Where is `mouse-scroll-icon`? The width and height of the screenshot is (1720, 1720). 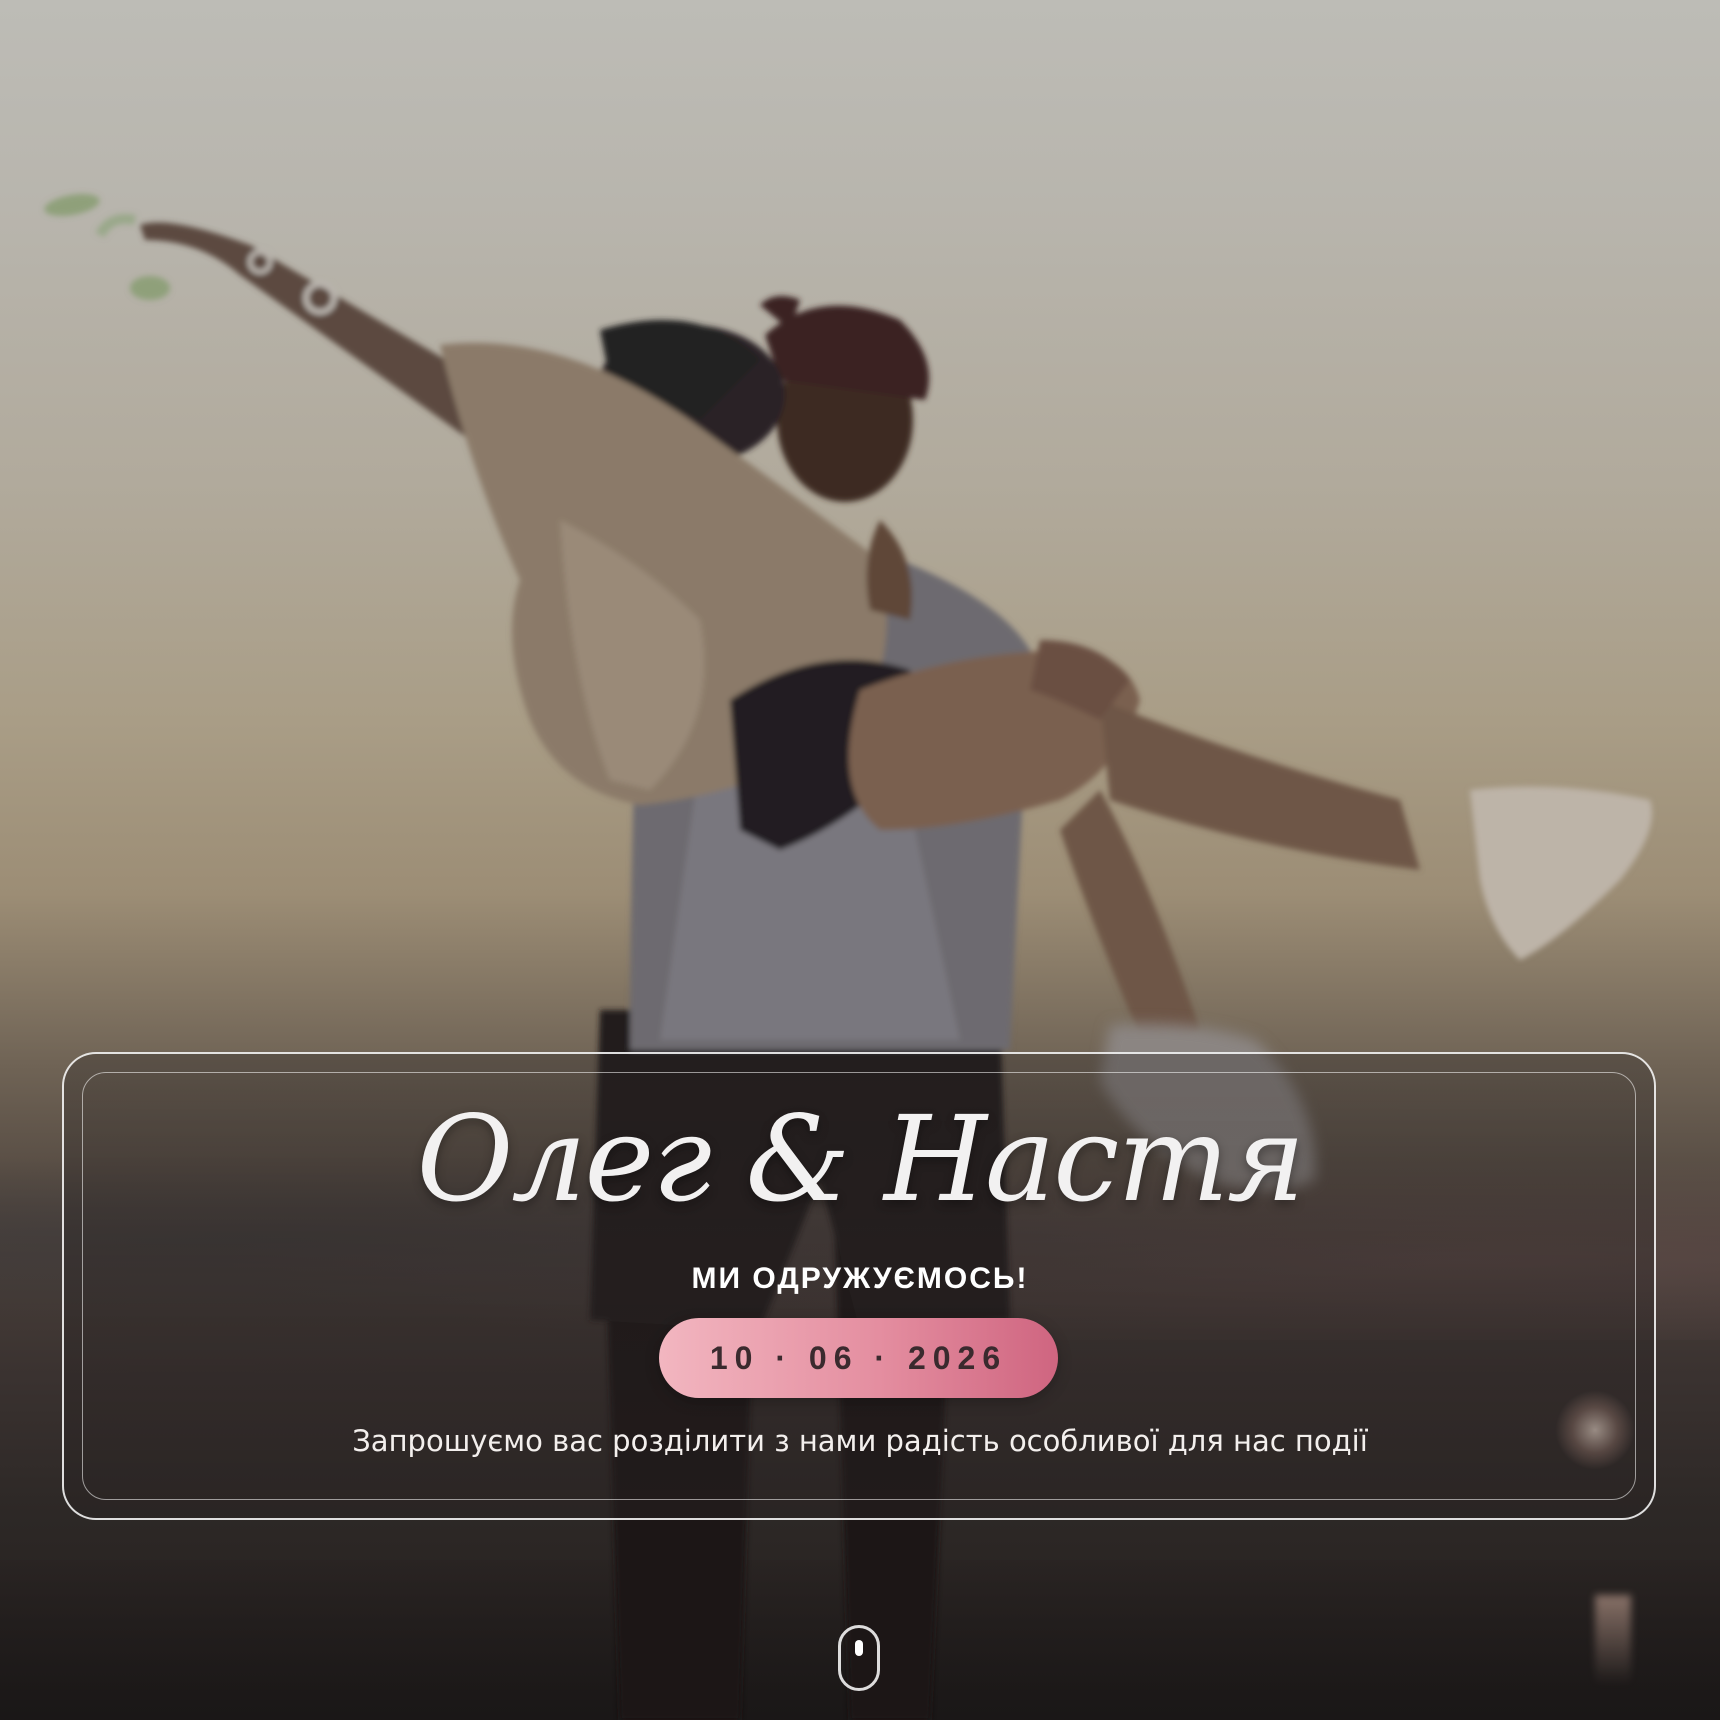 mouse-scroll-icon is located at coordinates (859, 1658).